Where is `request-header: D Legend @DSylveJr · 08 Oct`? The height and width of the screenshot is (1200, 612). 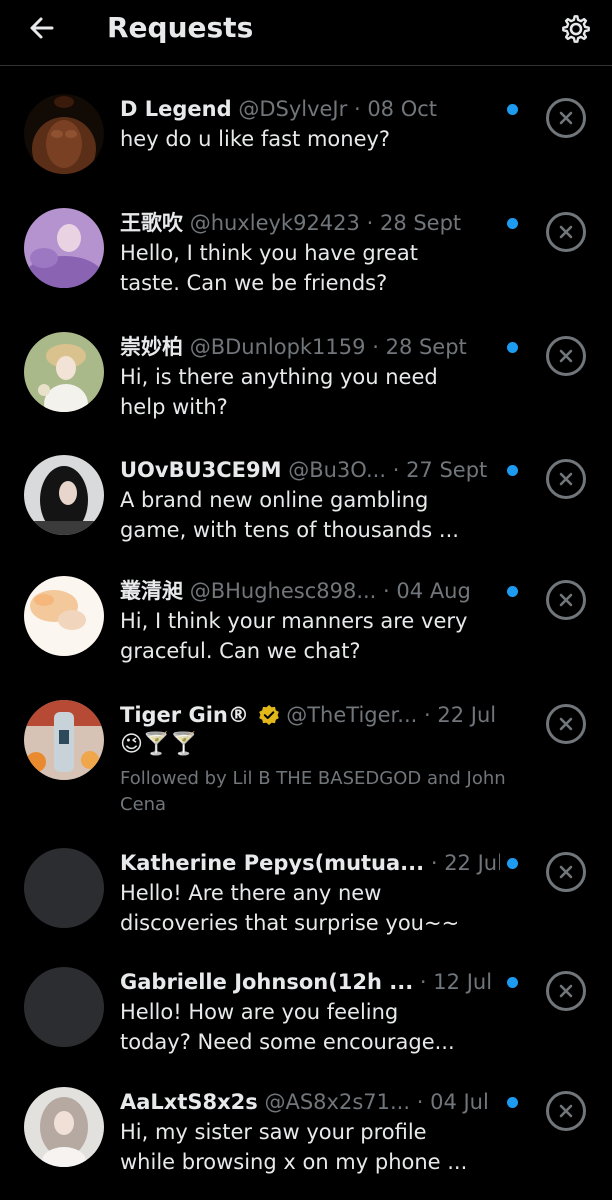 request-header: D Legend @DSylveJr · 08 Oct is located at coordinates (310, 109).